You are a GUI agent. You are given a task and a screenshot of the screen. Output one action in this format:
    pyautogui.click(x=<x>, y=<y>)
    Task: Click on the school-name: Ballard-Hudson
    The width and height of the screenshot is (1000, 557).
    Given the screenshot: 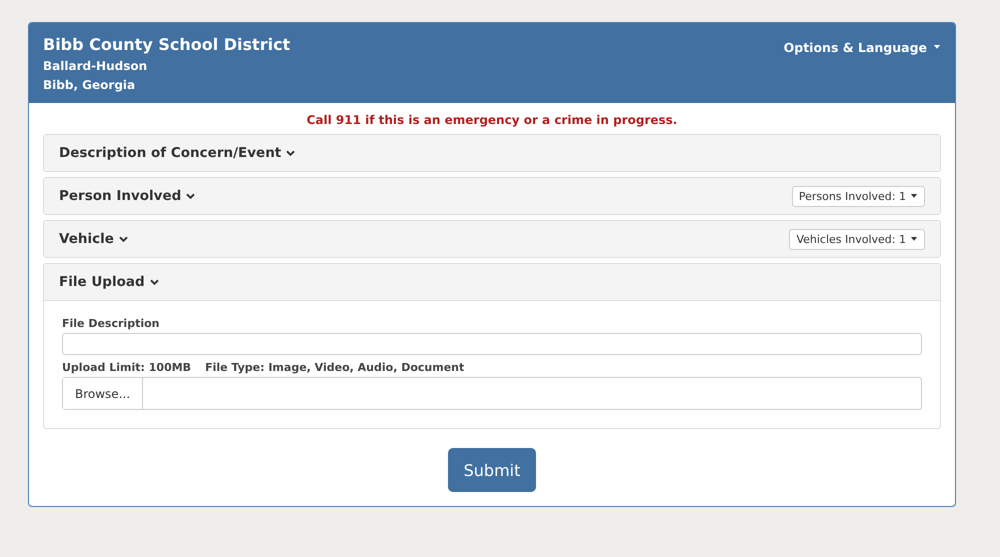 What is the action you would take?
    pyautogui.click(x=95, y=66)
    